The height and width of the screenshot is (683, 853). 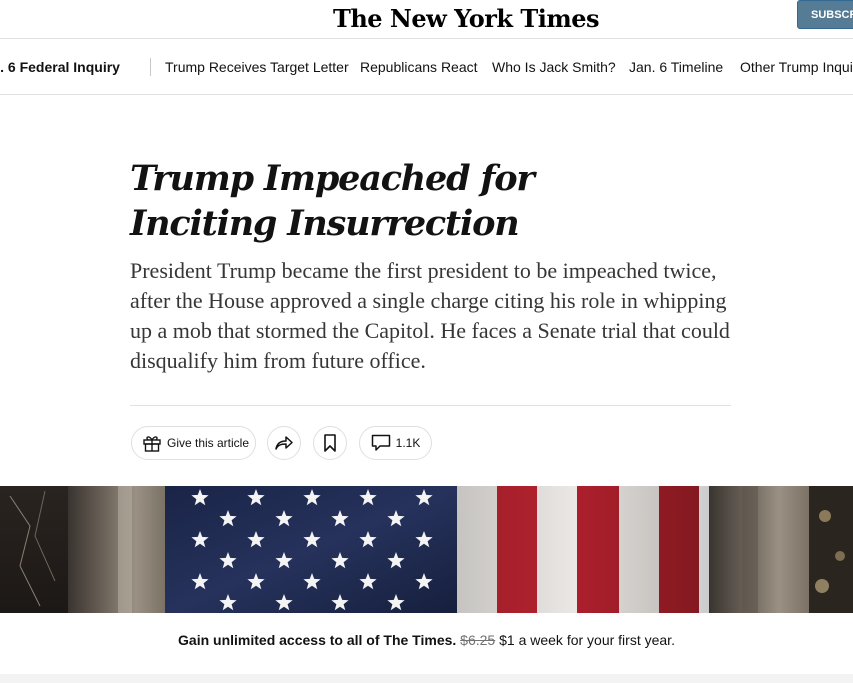 What do you see at coordinates (825, 14) in the screenshot?
I see `subscribe-button: SUBSCRIBE` at bounding box center [825, 14].